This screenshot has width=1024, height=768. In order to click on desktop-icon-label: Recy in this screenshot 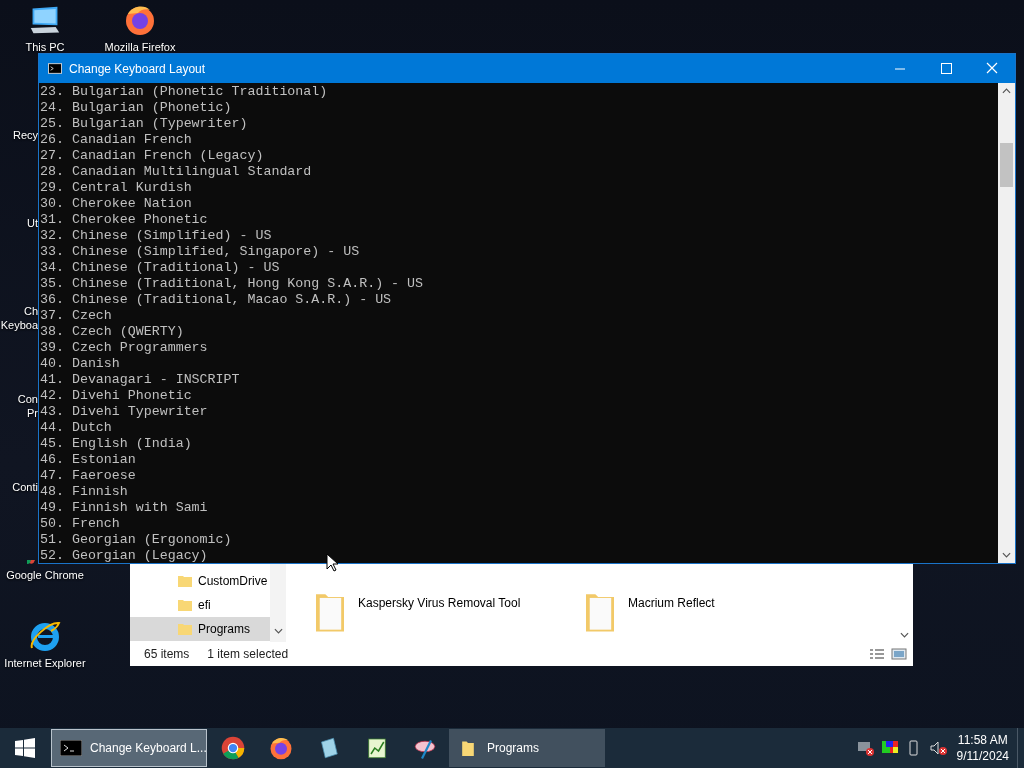, I will do `click(25, 135)`.